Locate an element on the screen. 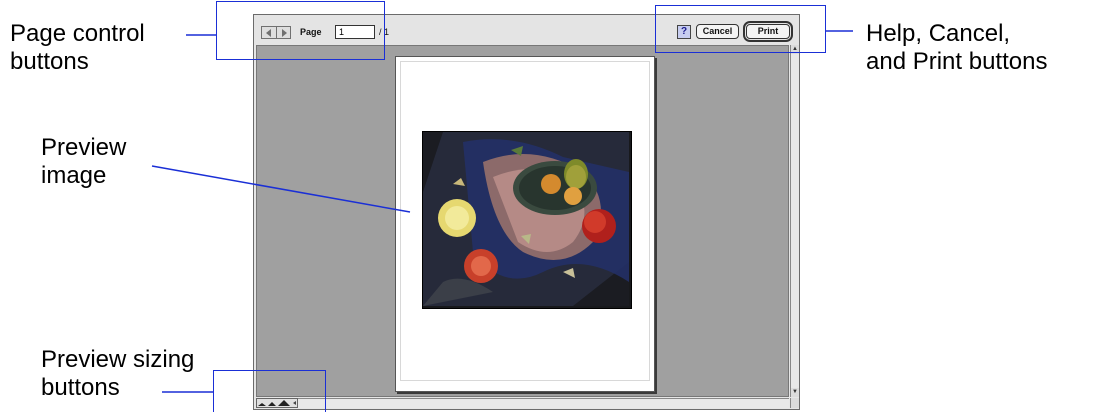  callout-line-1: Page control is located at coordinates (77, 33).